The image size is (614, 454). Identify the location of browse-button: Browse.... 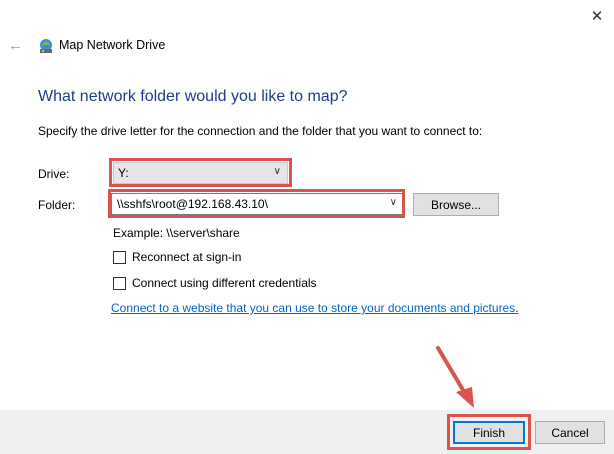
(456, 204).